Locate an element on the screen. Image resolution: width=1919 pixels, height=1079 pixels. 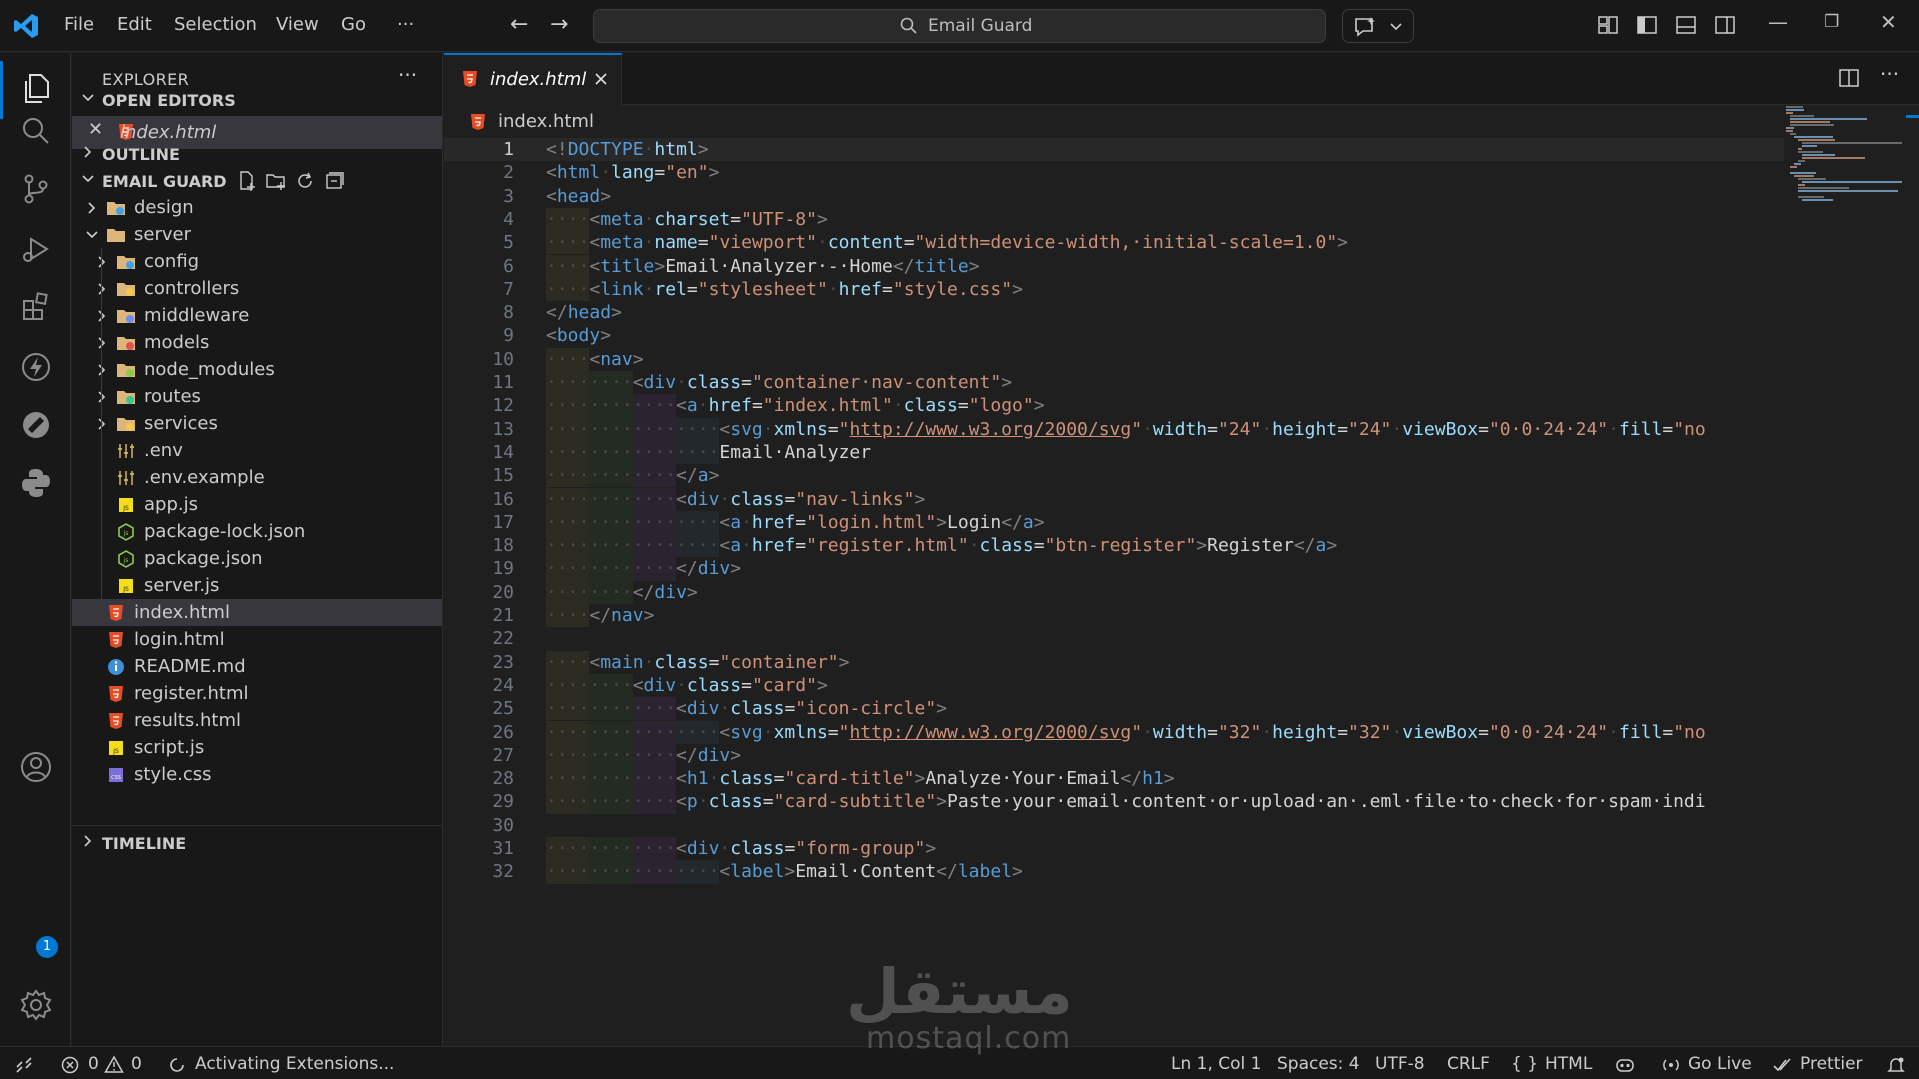
toggle-primary-sidebar-icon is located at coordinates (1647, 25).